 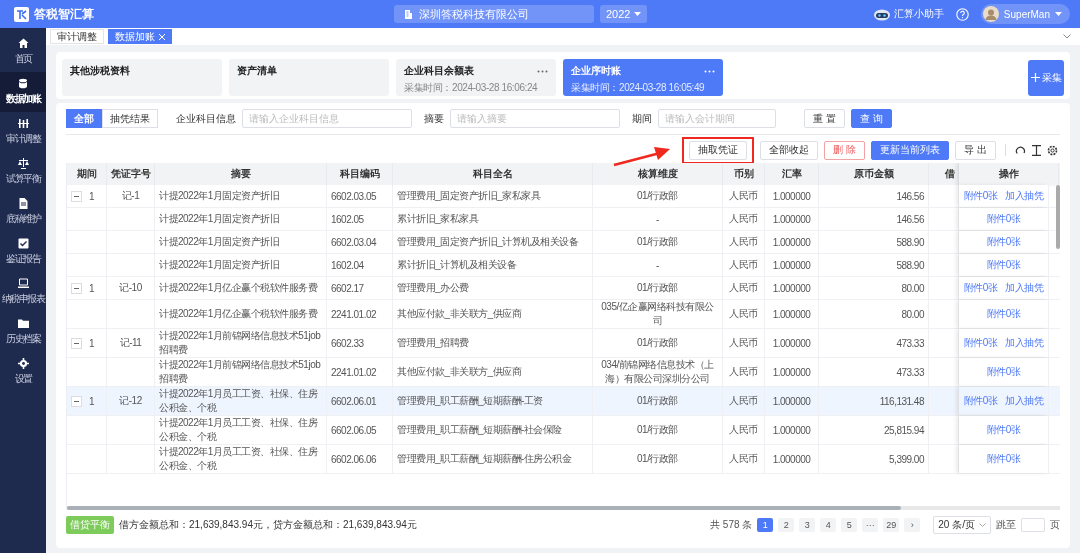 I want to click on assistant-button: 汇算小助手, so click(x=908, y=14).